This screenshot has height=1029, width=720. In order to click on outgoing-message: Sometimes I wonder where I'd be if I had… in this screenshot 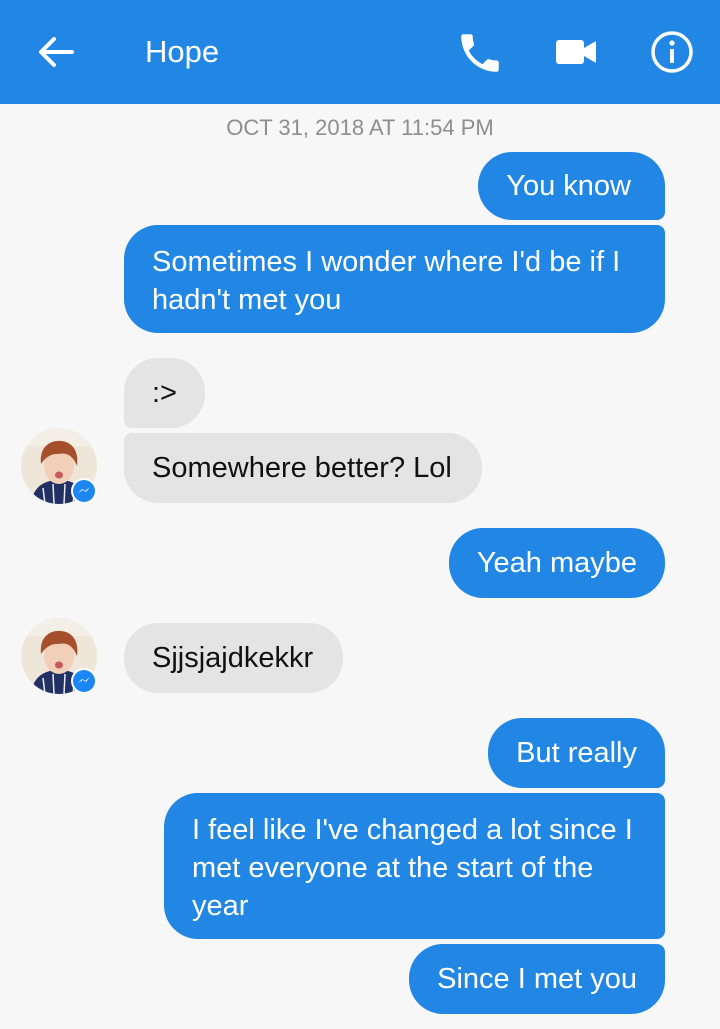, I will do `click(394, 279)`.